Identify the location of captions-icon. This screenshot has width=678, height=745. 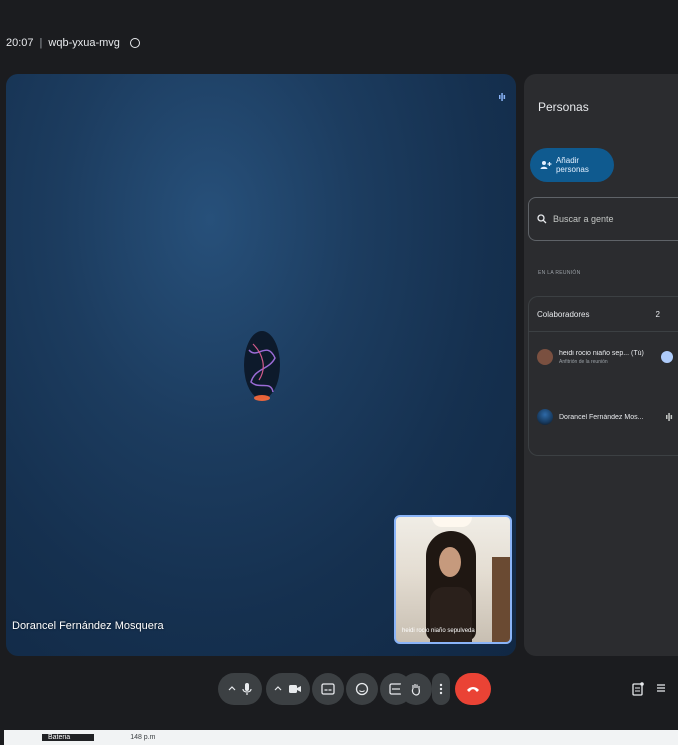
(328, 689).